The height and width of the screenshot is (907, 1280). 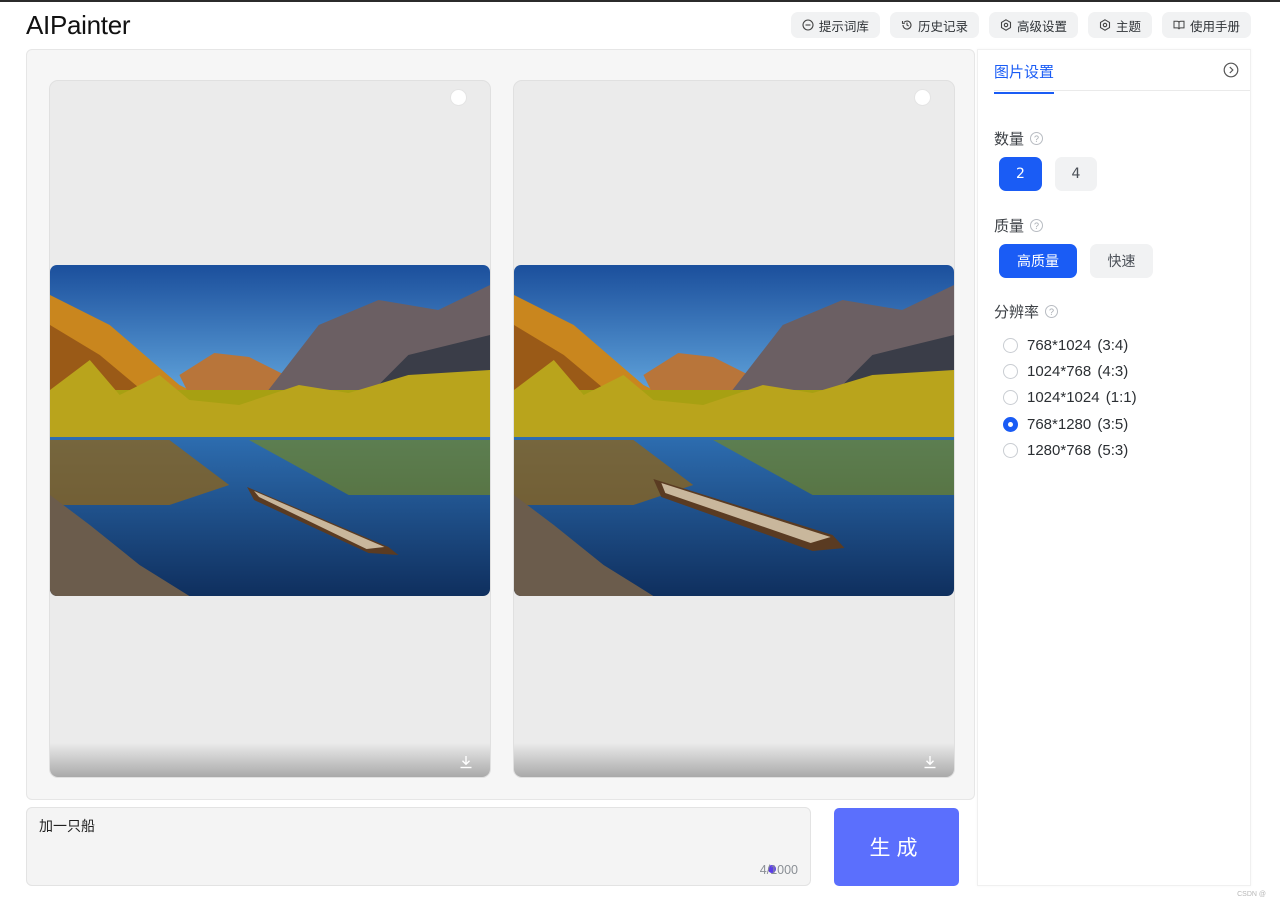 I want to click on resolution-option: 1024*1024 (1:1), so click(x=1070, y=398).